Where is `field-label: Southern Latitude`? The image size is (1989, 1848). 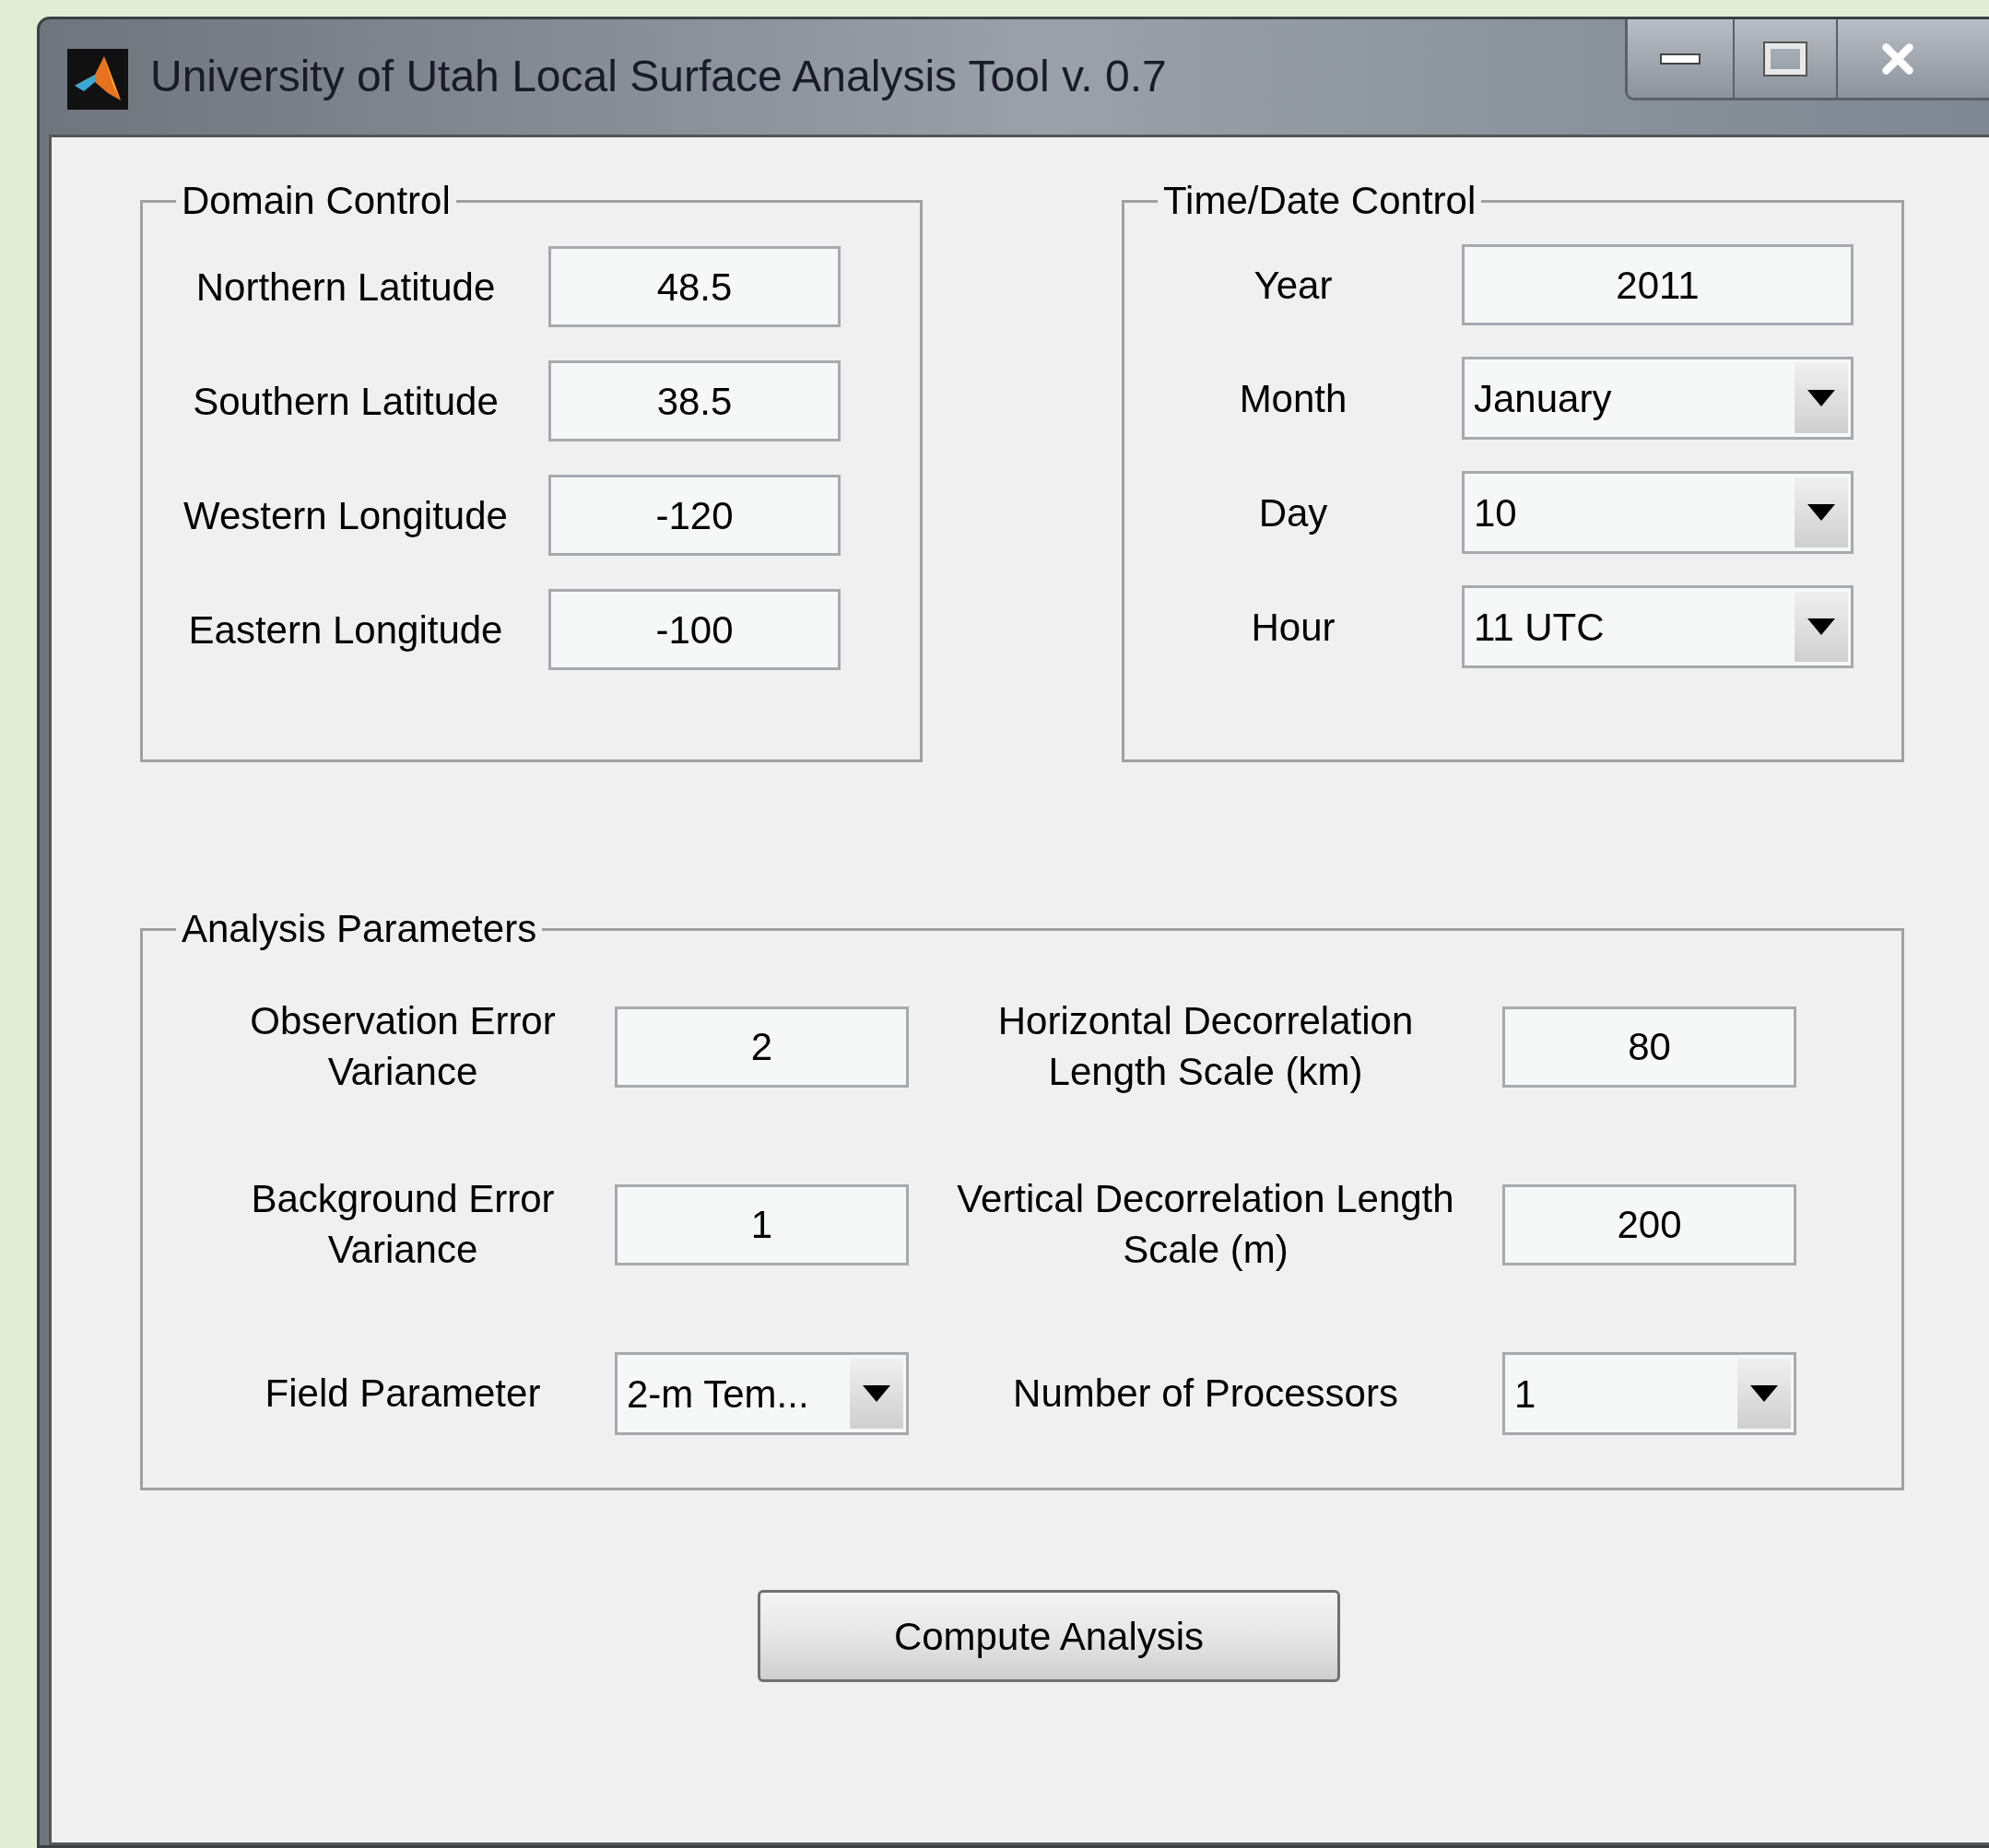 field-label: Southern Latitude is located at coordinates (346, 401).